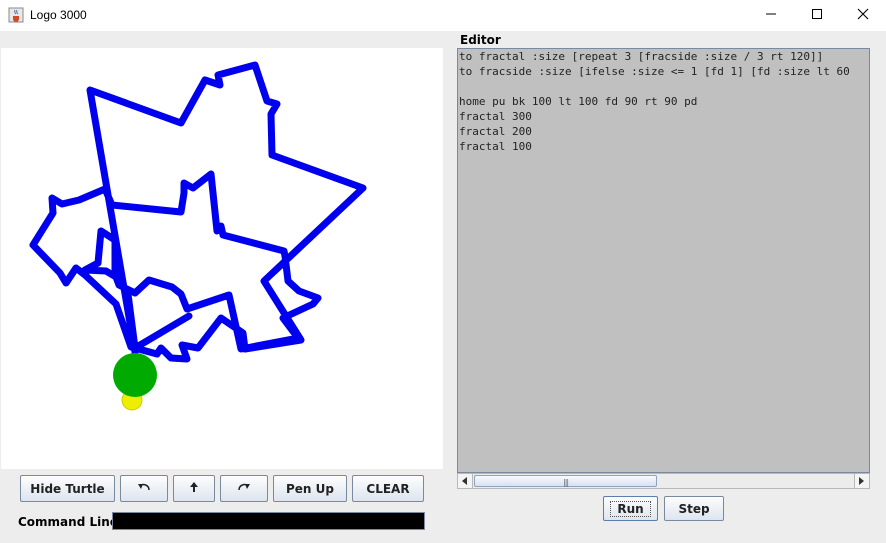 This screenshot has height=543, width=886. I want to click on code-line: home pu bk 100 lt 100 fd 90 rt 90 pd, so click(578, 101).